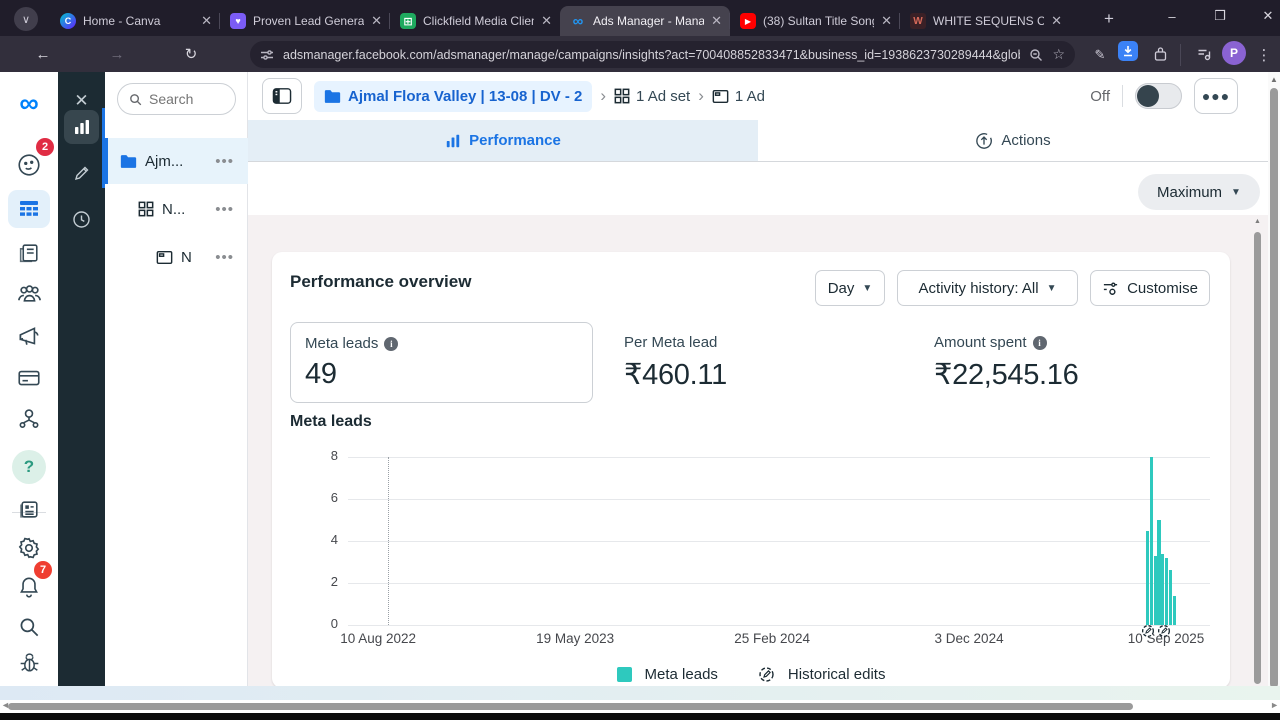 The width and height of the screenshot is (1280, 720). I want to click on grammar-extension-icon: ✎, so click(1100, 54).